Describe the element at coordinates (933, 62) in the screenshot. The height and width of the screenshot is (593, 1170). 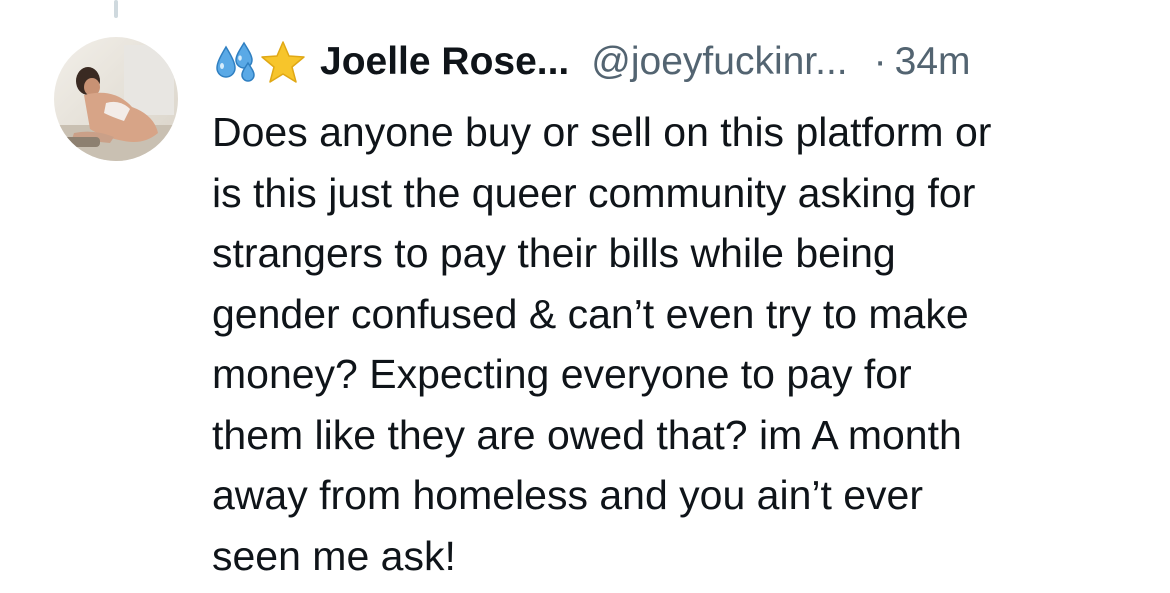
I see `timestamp: 34m` at that location.